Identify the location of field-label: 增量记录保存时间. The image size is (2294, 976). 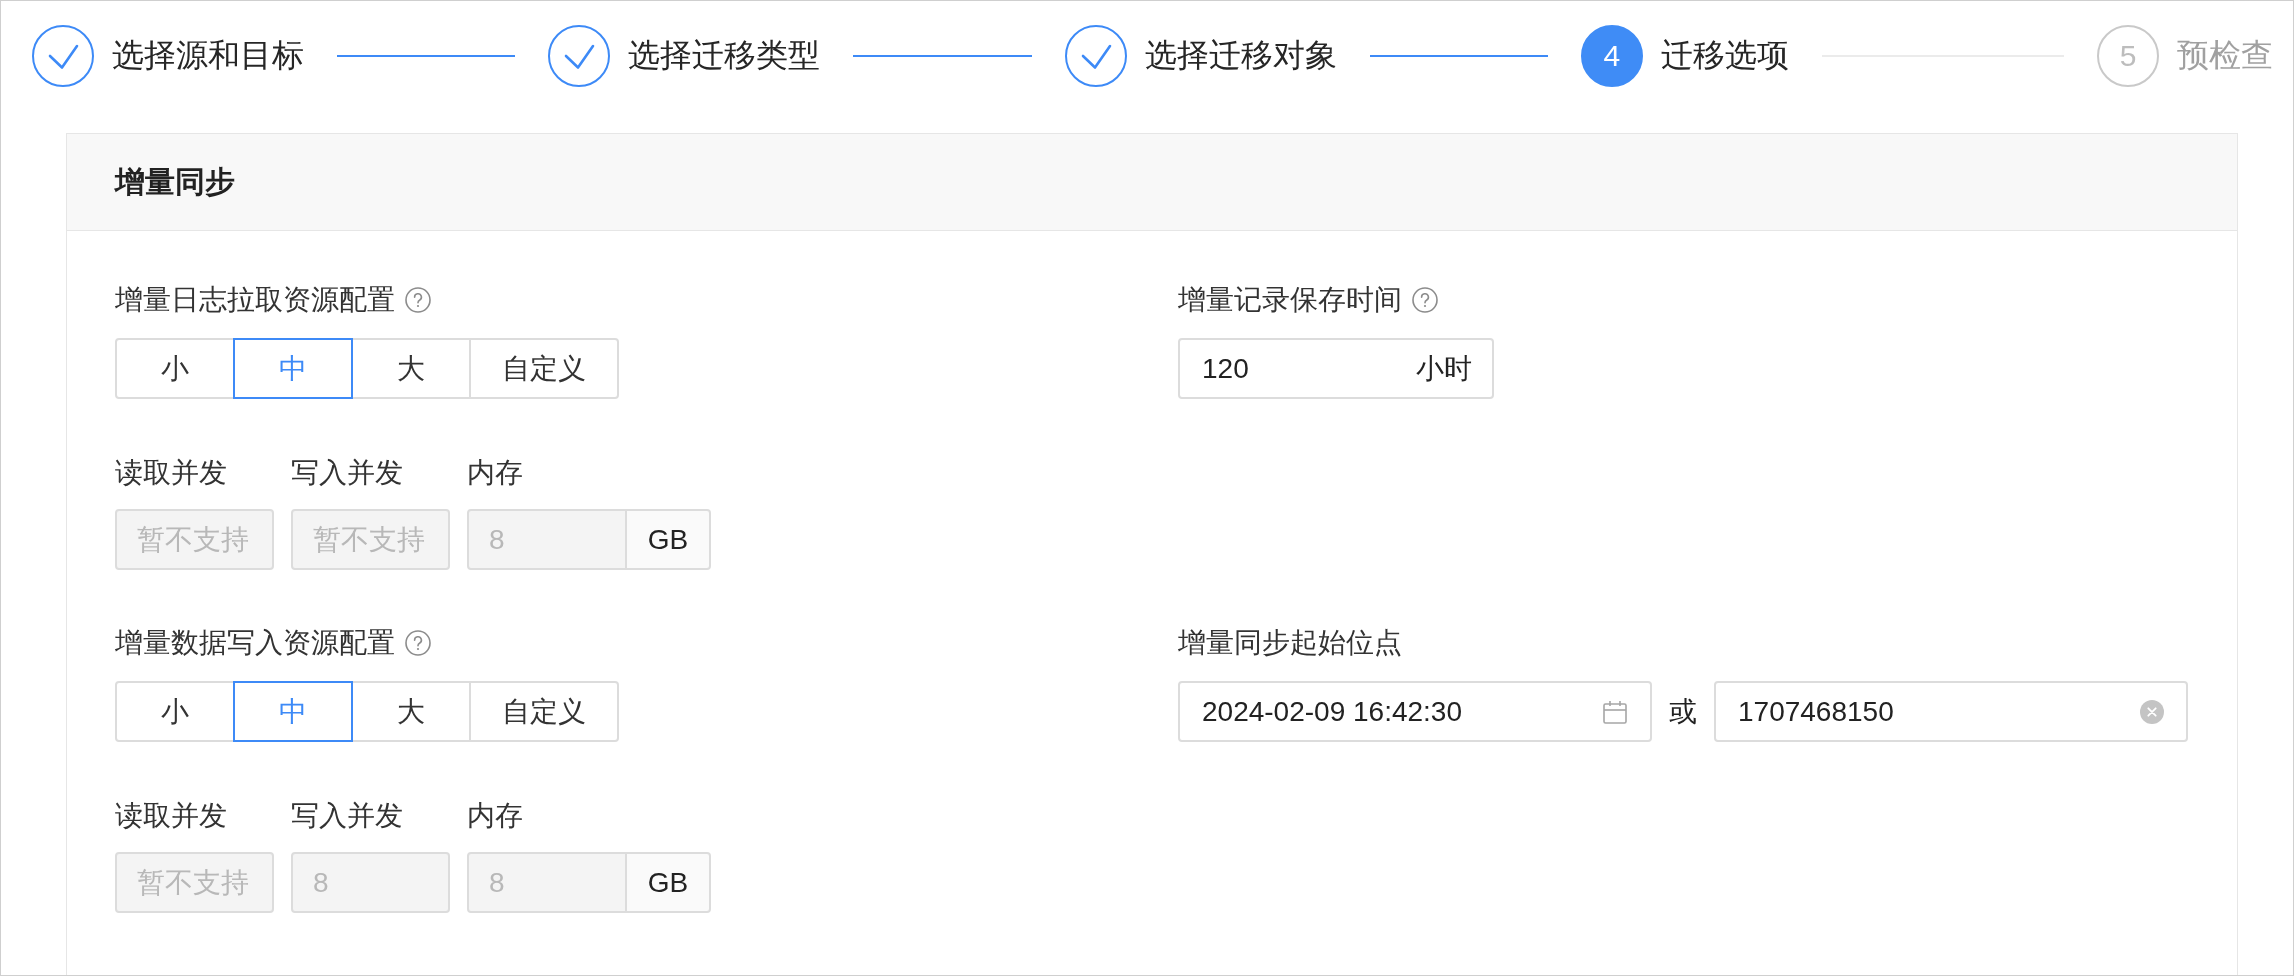
(1290, 300).